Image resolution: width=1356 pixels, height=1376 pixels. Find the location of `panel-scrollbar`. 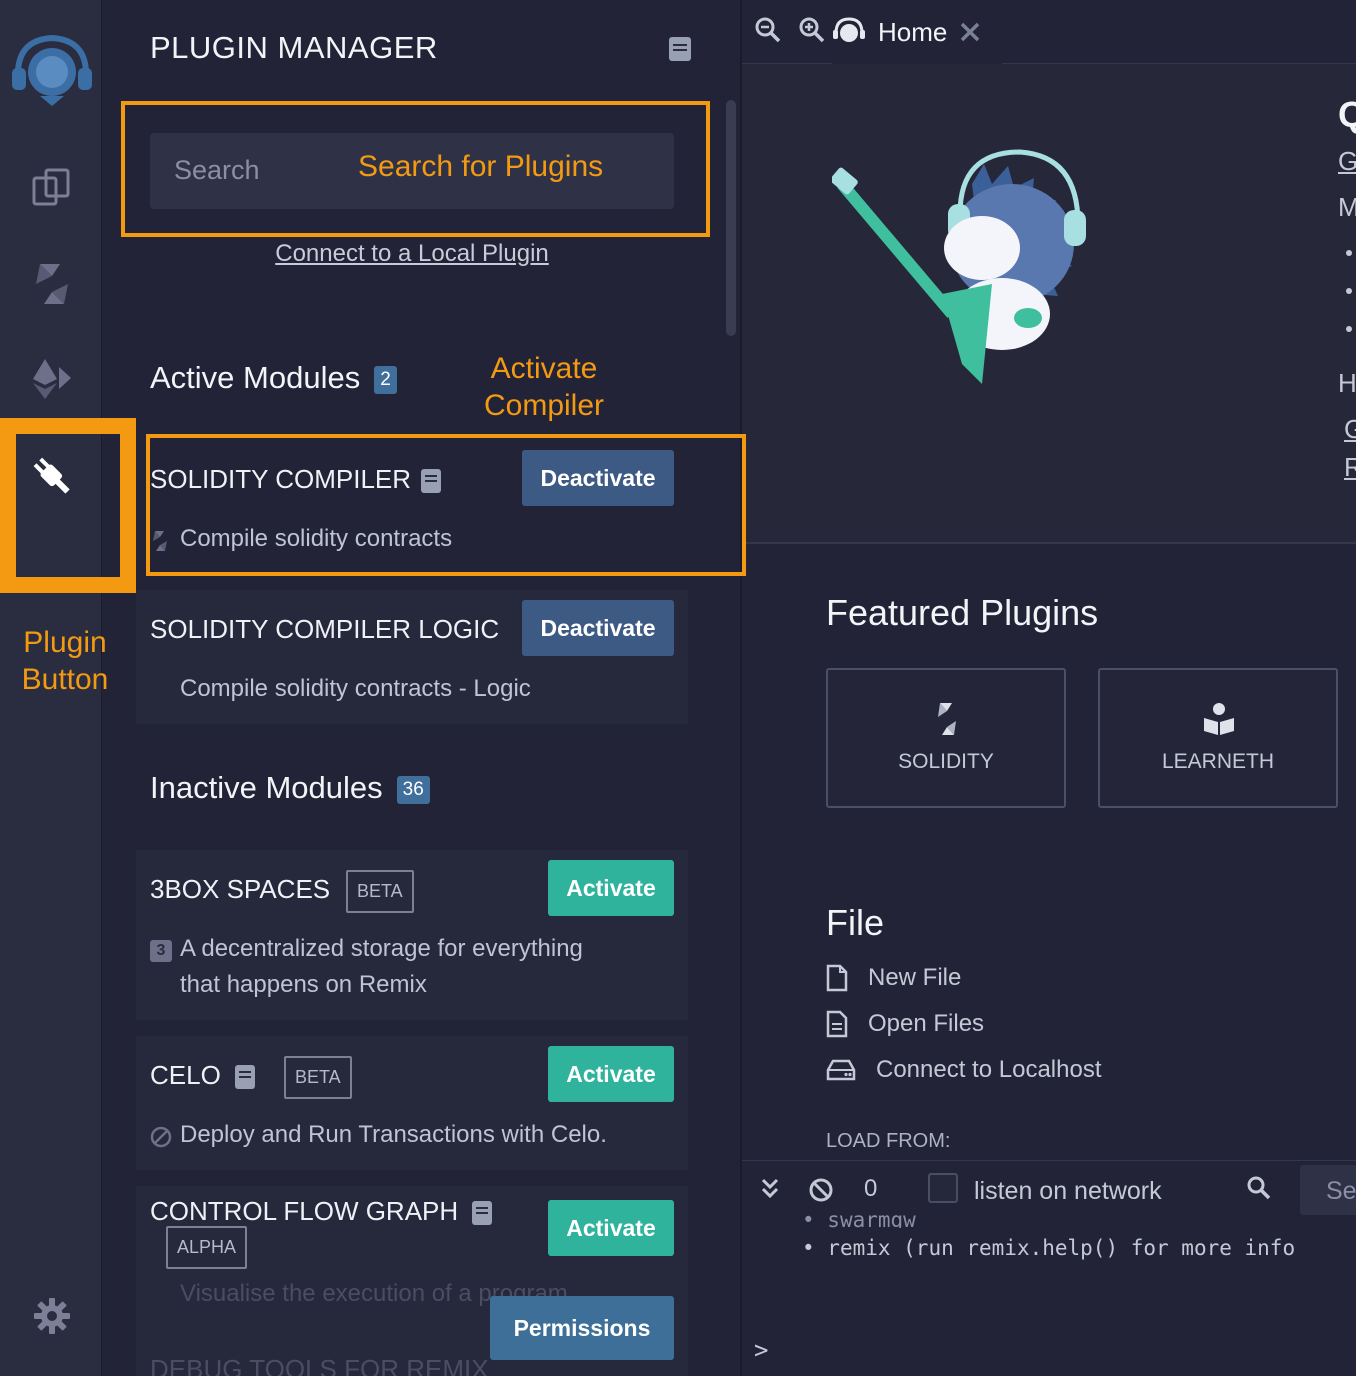

panel-scrollbar is located at coordinates (731, 218).